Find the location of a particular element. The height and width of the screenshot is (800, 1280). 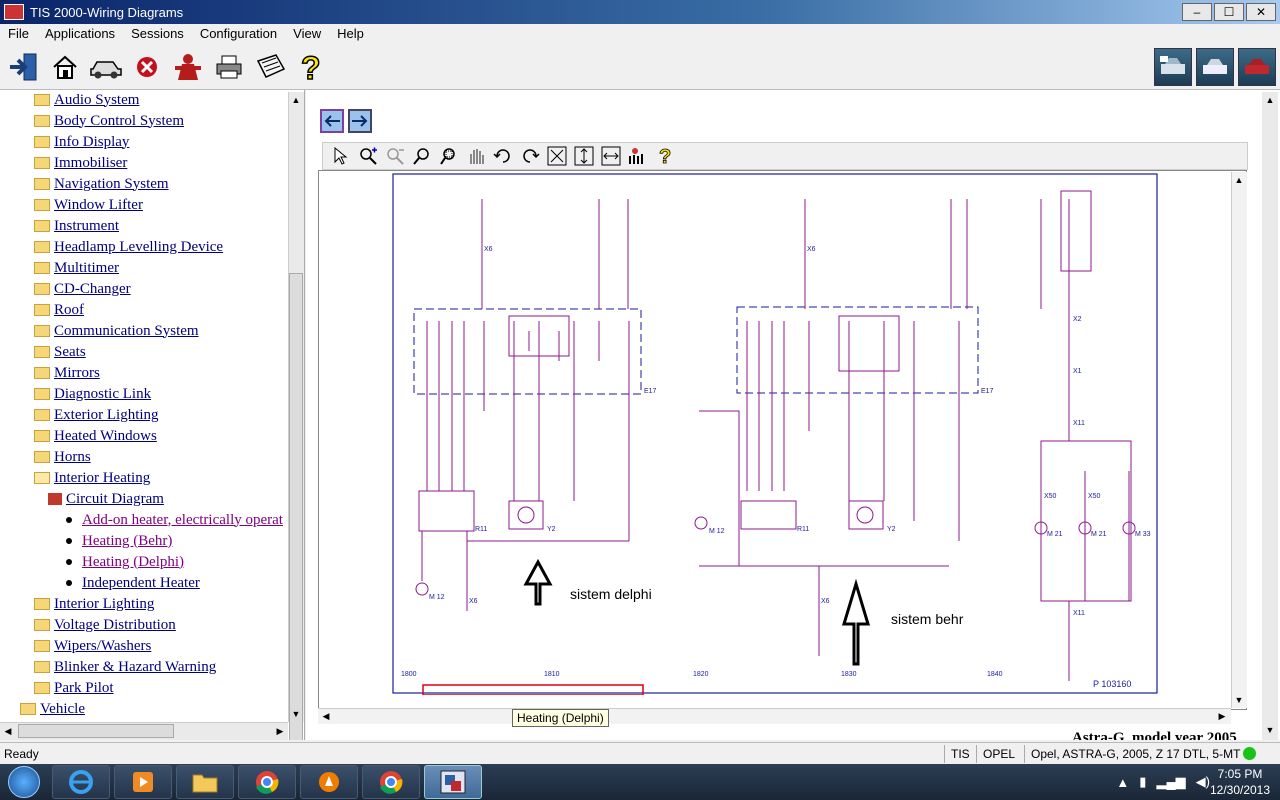

taskbar-avast is located at coordinates (329, 782).